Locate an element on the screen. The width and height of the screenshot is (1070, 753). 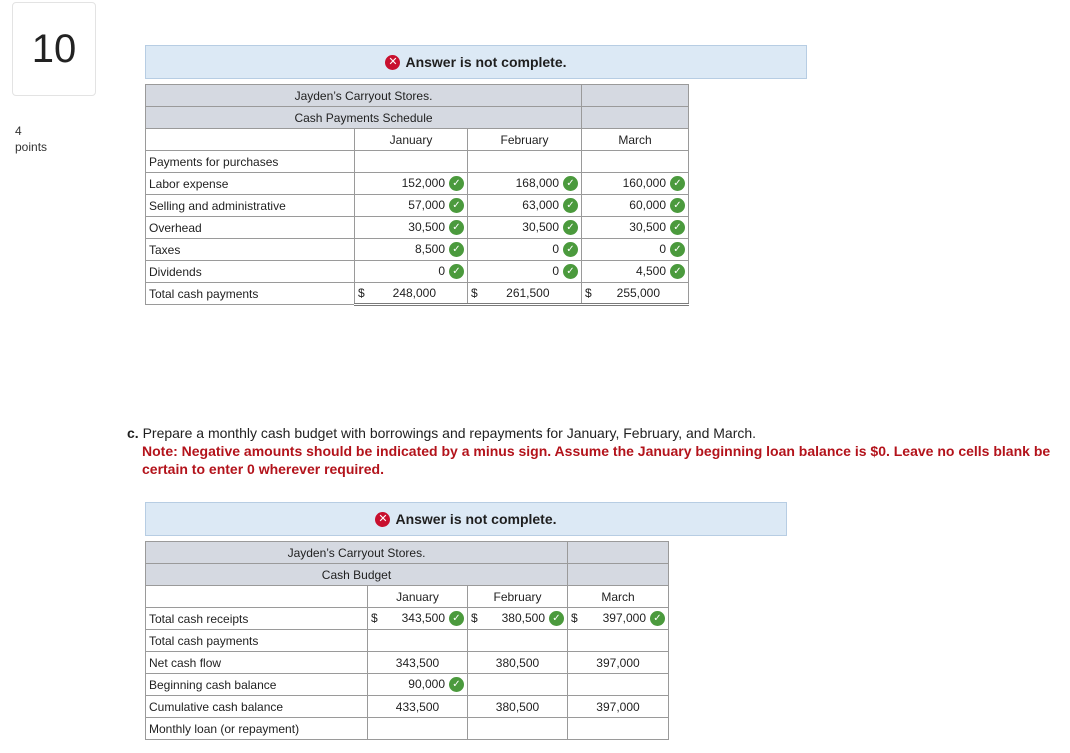
points-info: 4 points is located at coordinates (31, 139).